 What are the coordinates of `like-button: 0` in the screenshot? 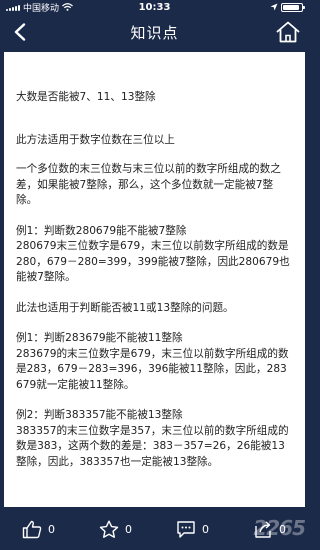 It's located at (38, 529).